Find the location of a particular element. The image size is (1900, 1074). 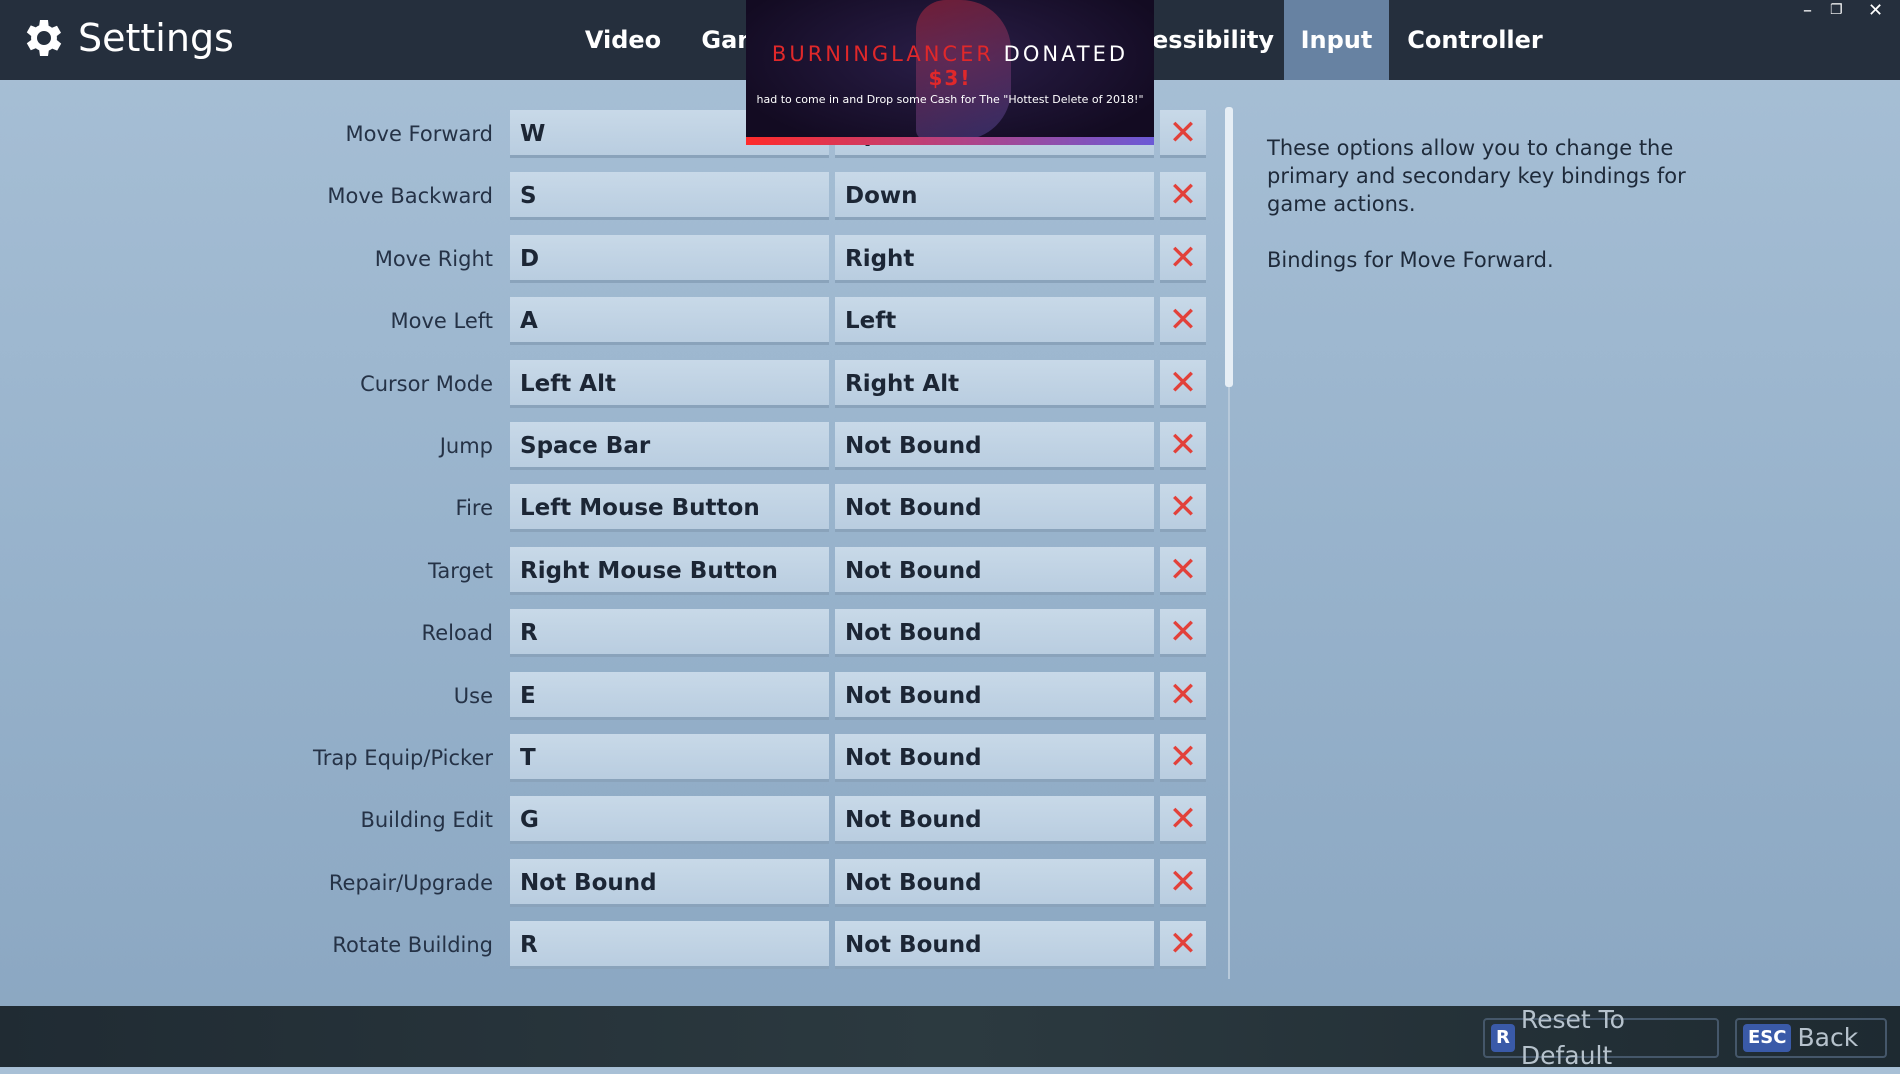

gear-icon is located at coordinates (44, 38).